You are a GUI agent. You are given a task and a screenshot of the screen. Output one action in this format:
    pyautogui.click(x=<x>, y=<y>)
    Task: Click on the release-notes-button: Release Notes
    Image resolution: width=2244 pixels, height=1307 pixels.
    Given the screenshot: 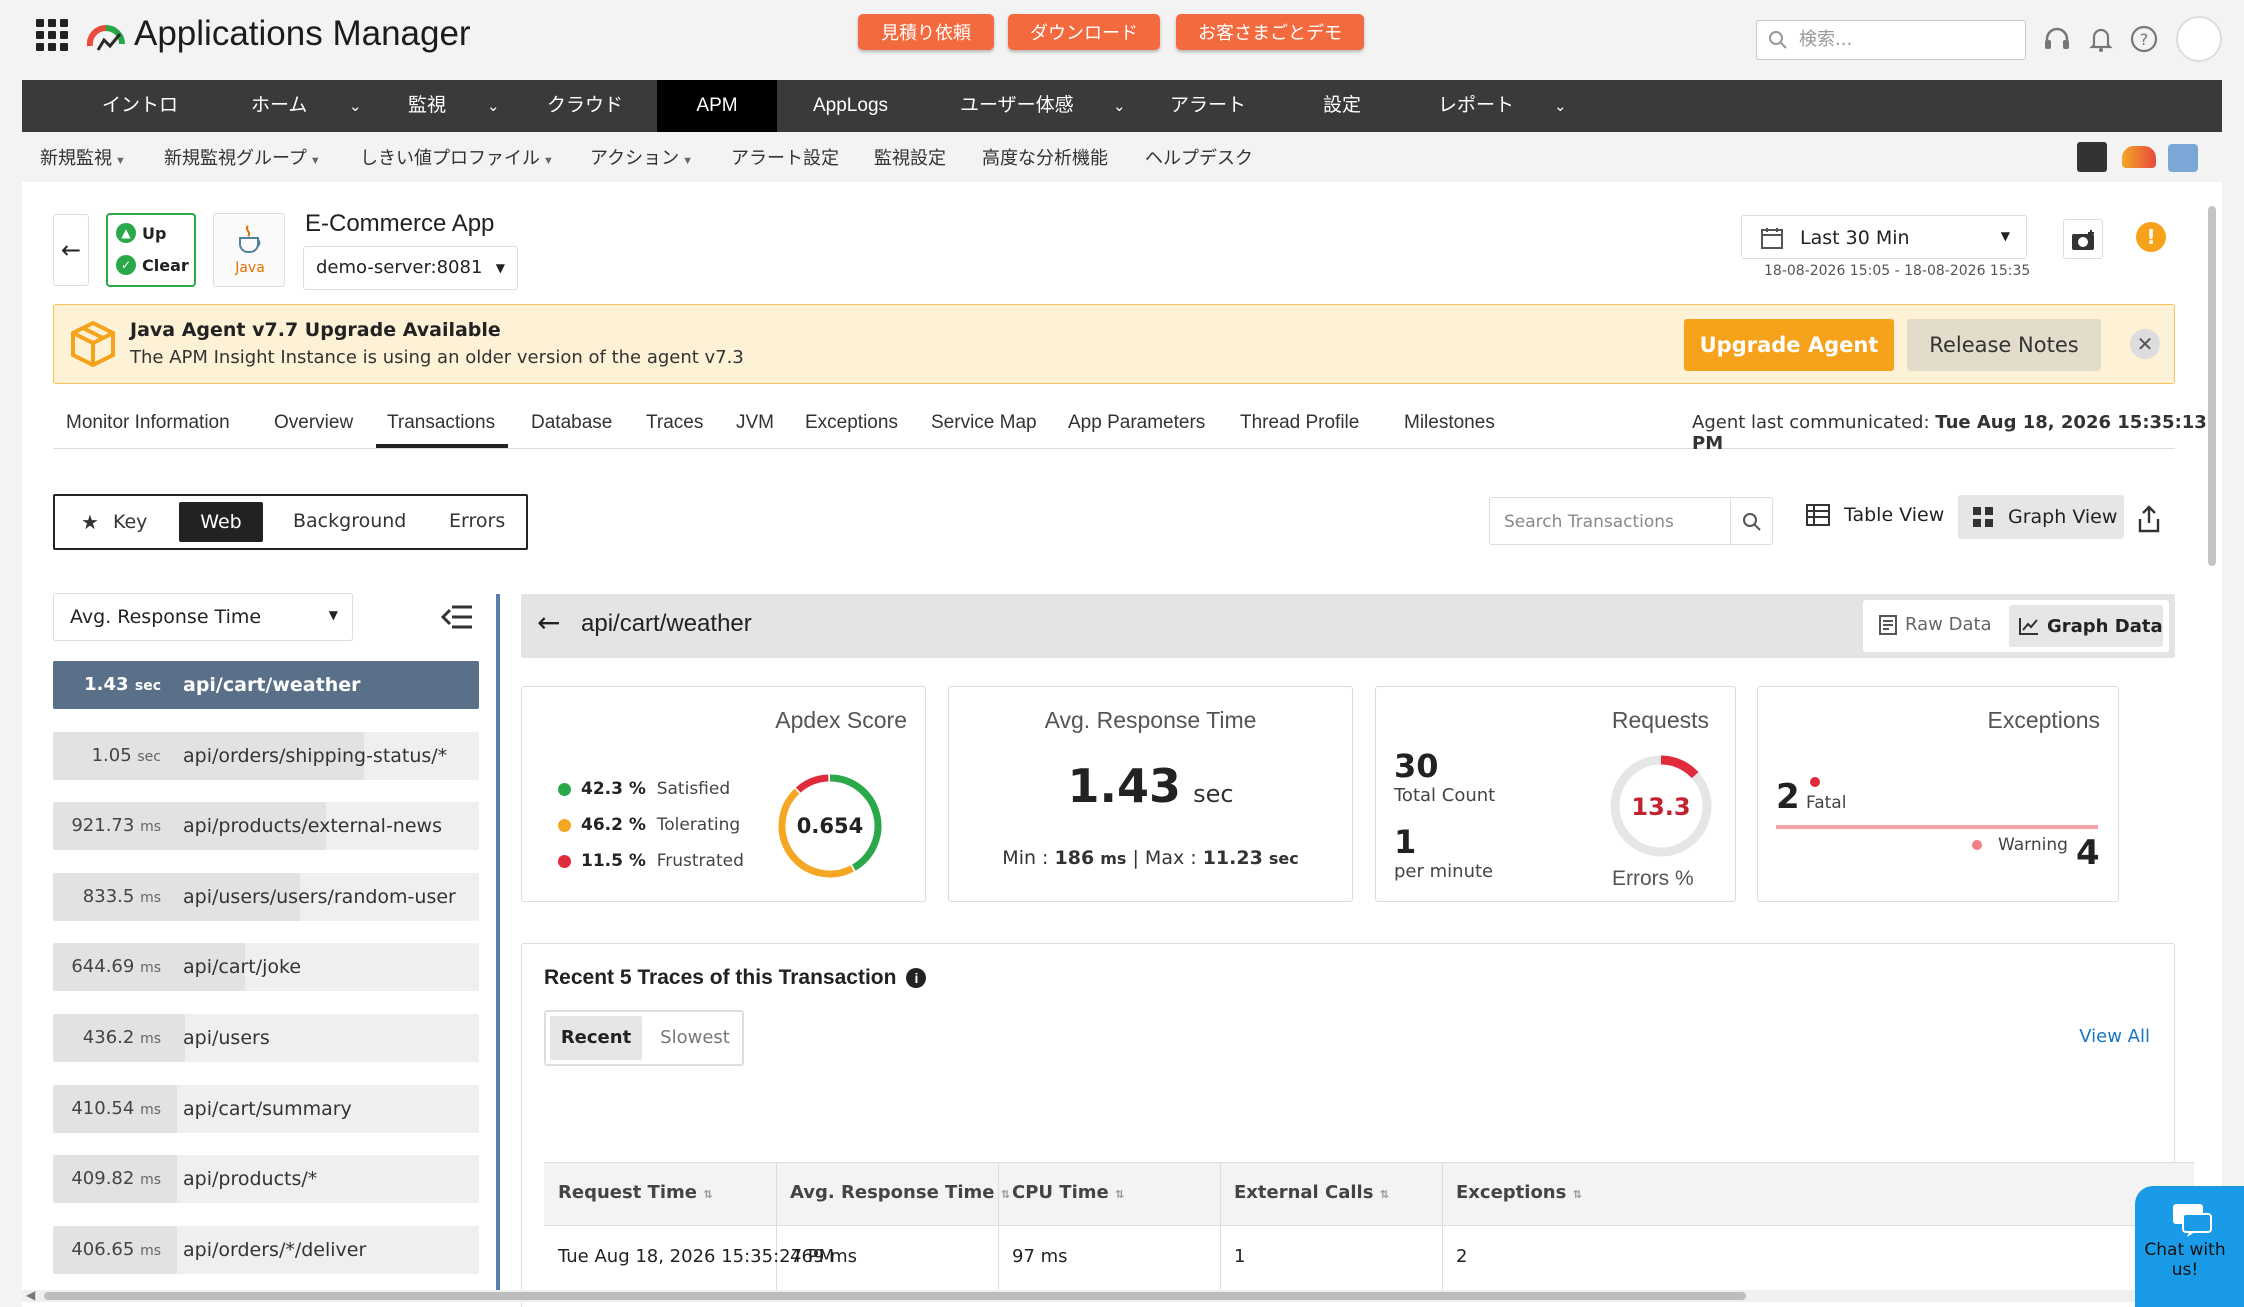 What is the action you would take?
    pyautogui.click(x=2004, y=345)
    